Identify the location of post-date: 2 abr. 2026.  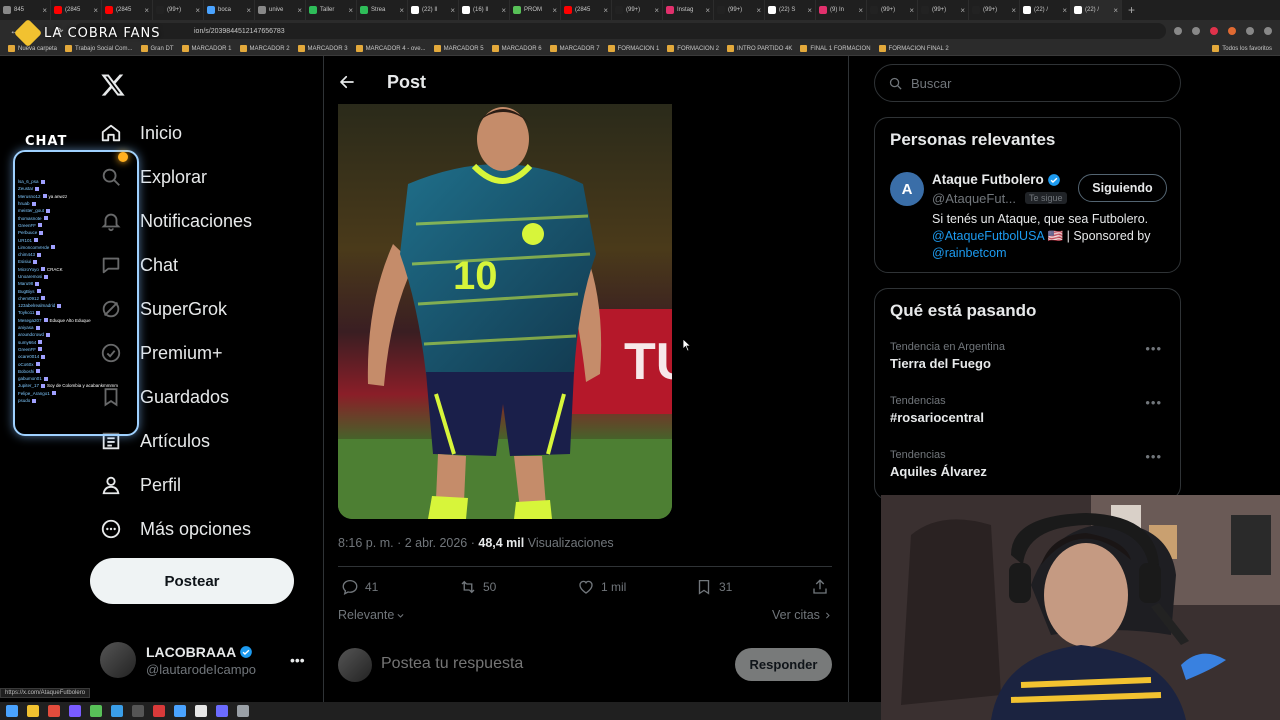
(436, 543).